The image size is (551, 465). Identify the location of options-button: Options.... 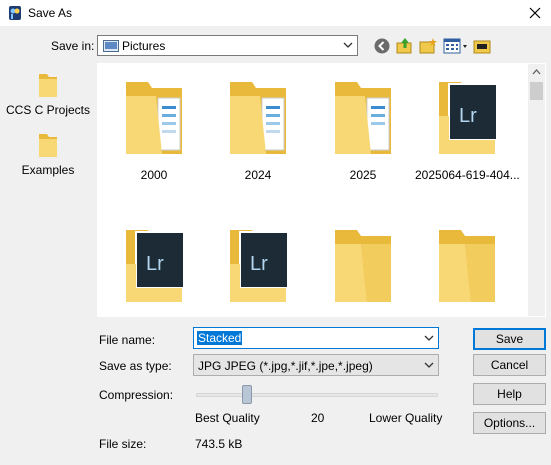
(509, 423).